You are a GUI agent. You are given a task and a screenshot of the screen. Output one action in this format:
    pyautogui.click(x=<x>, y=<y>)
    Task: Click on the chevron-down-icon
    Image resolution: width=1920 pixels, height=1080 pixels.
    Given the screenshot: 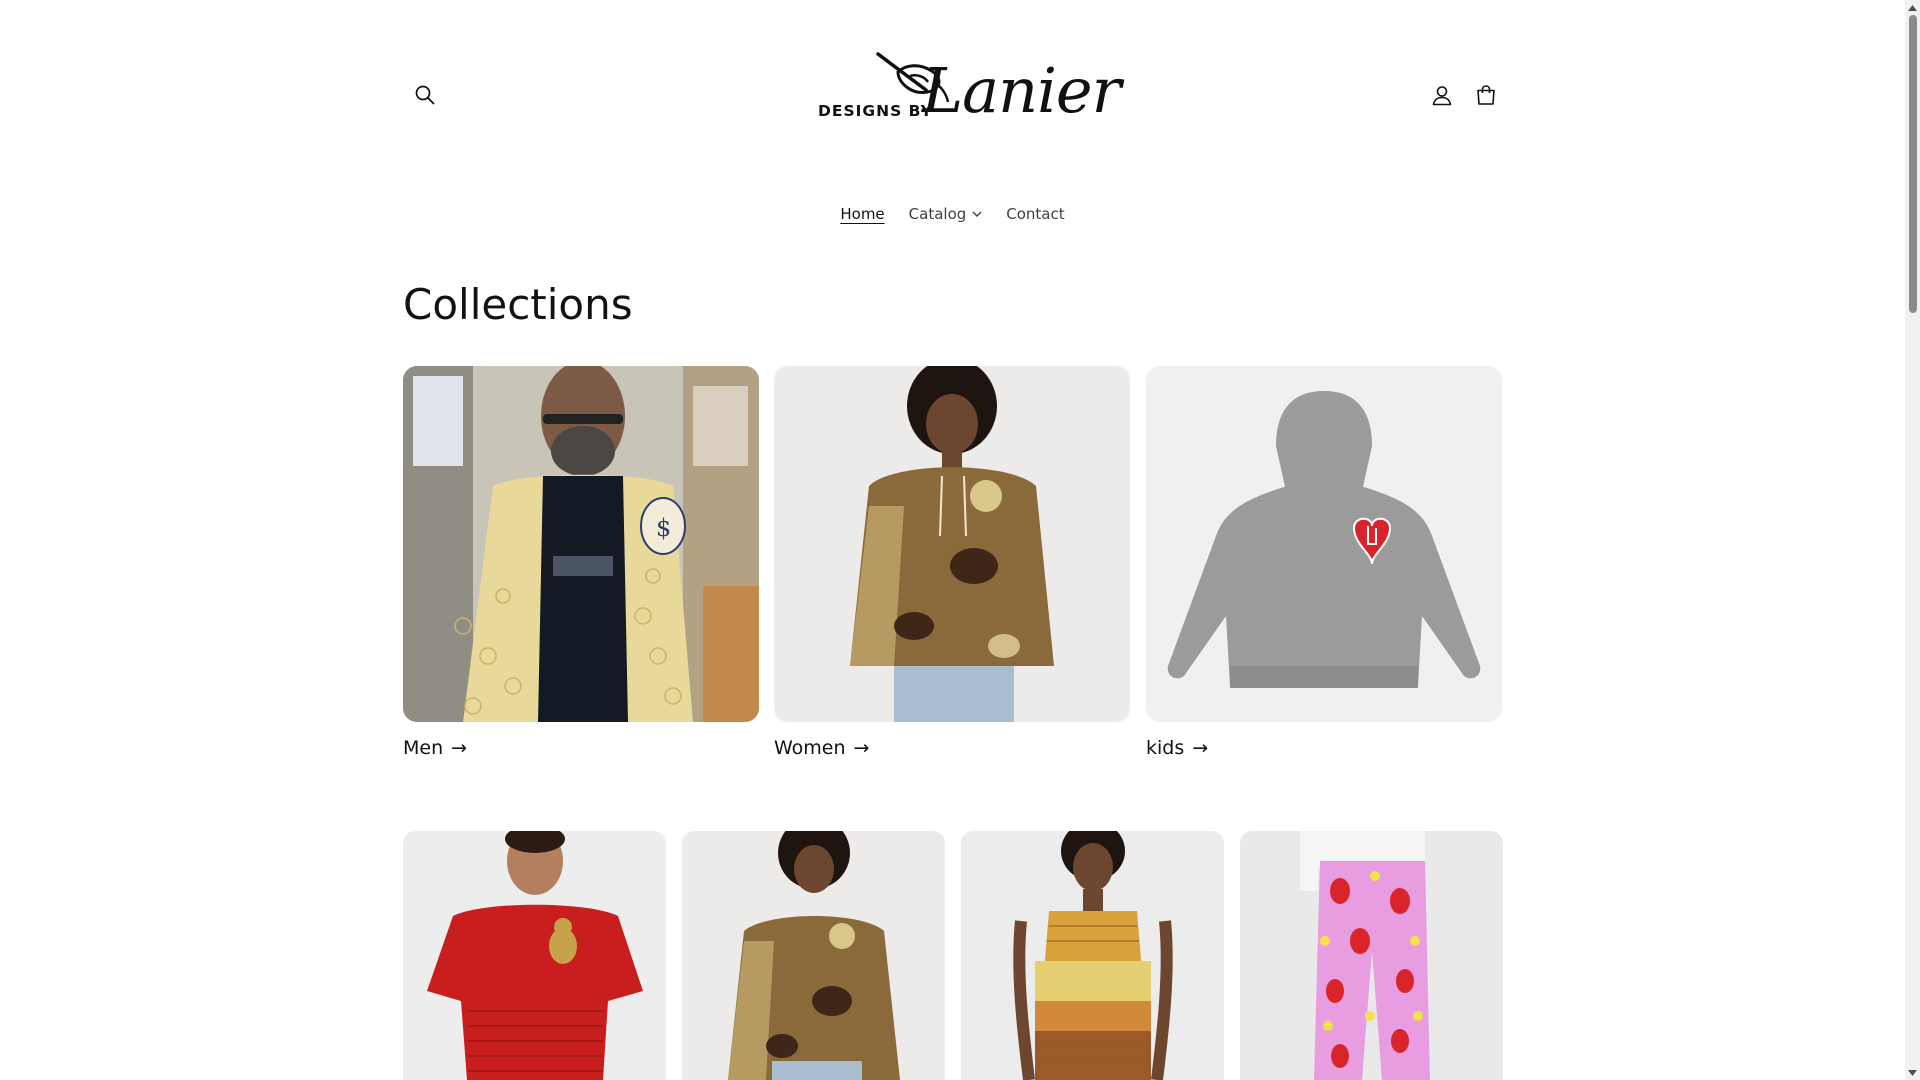 What is the action you would take?
    pyautogui.click(x=977, y=214)
    